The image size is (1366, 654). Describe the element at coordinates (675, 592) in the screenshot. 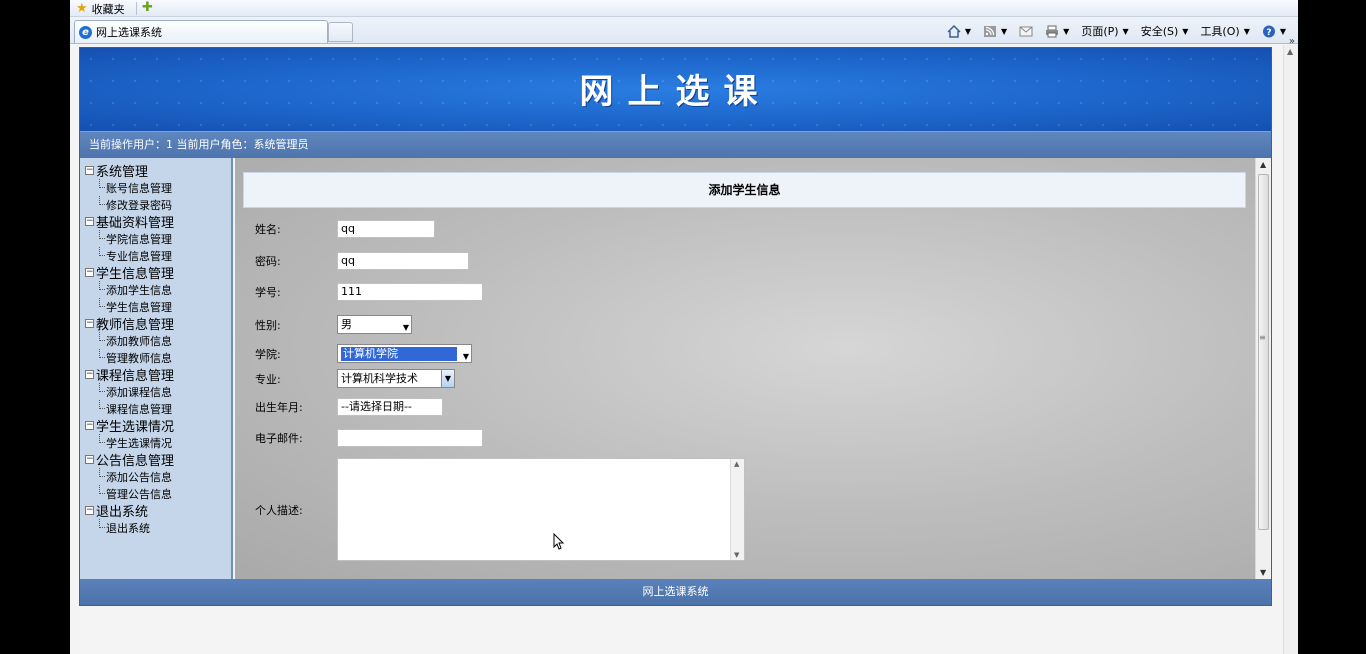

I see `footer-bar: 网上选课系统` at that location.